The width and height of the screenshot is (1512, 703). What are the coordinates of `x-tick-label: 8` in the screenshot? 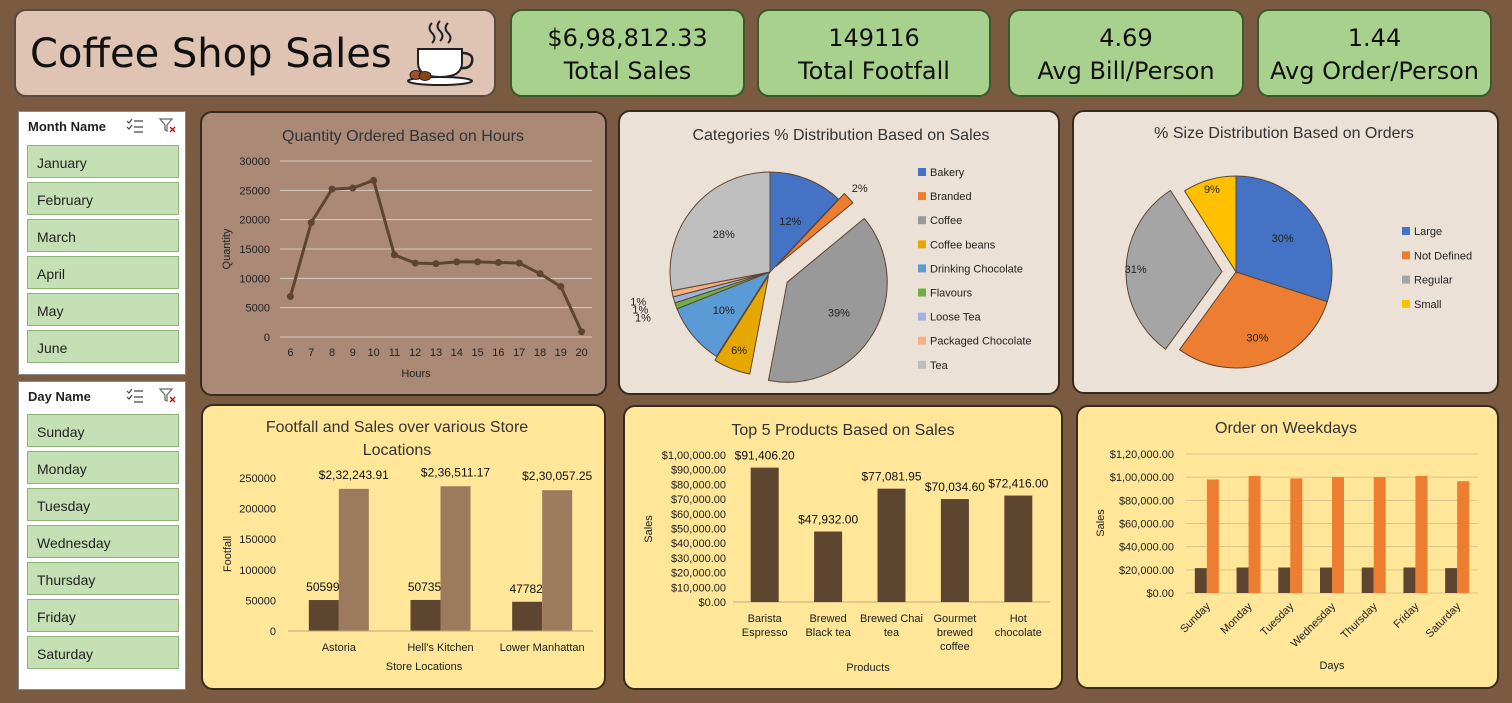 It's located at (332, 353).